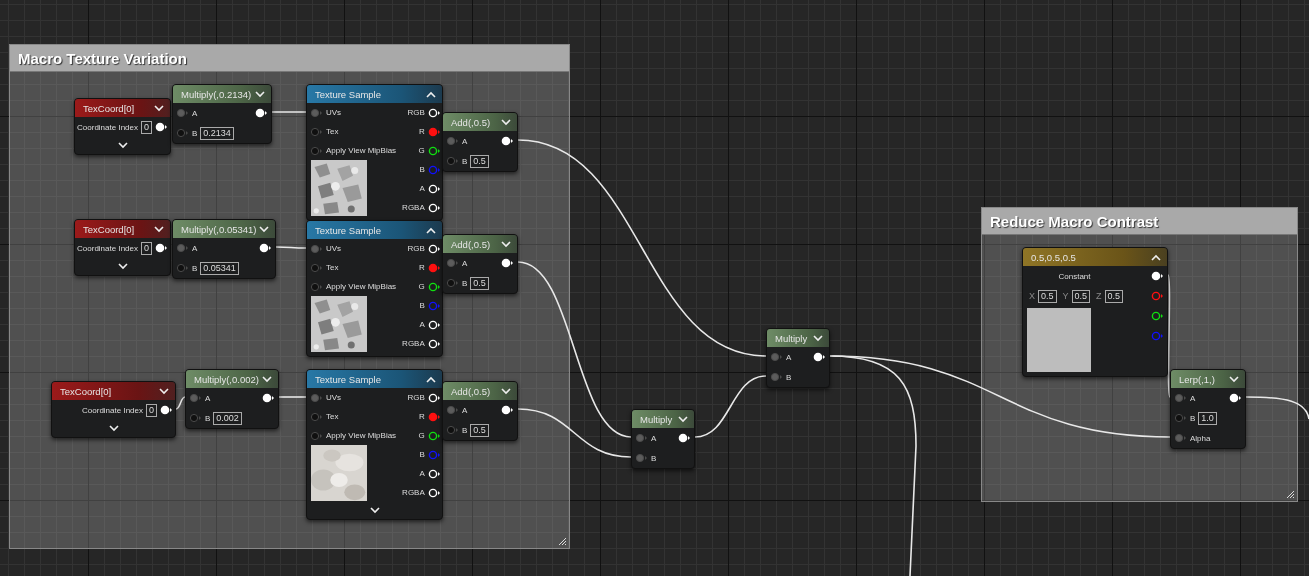 The image size is (1309, 576). Describe the element at coordinates (224, 249) in the screenshot. I see `graph-node: Multiply(,0.05341) A B 0.05341` at that location.